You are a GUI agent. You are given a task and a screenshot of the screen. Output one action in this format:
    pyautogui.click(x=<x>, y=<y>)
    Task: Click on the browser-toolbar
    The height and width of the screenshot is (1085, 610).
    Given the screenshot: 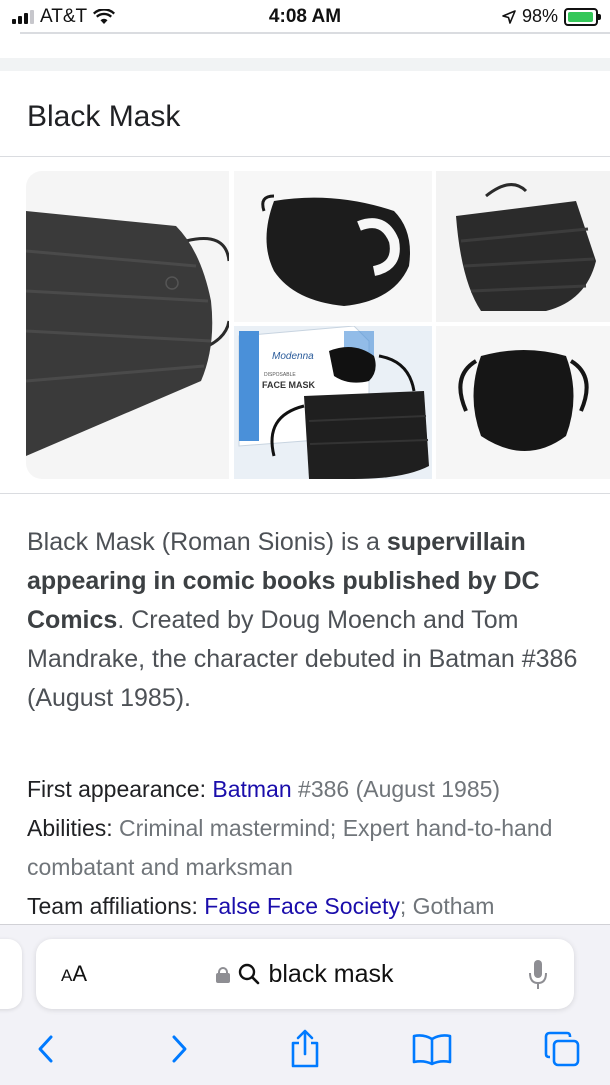 What is the action you would take?
    pyautogui.click(x=305, y=1049)
    